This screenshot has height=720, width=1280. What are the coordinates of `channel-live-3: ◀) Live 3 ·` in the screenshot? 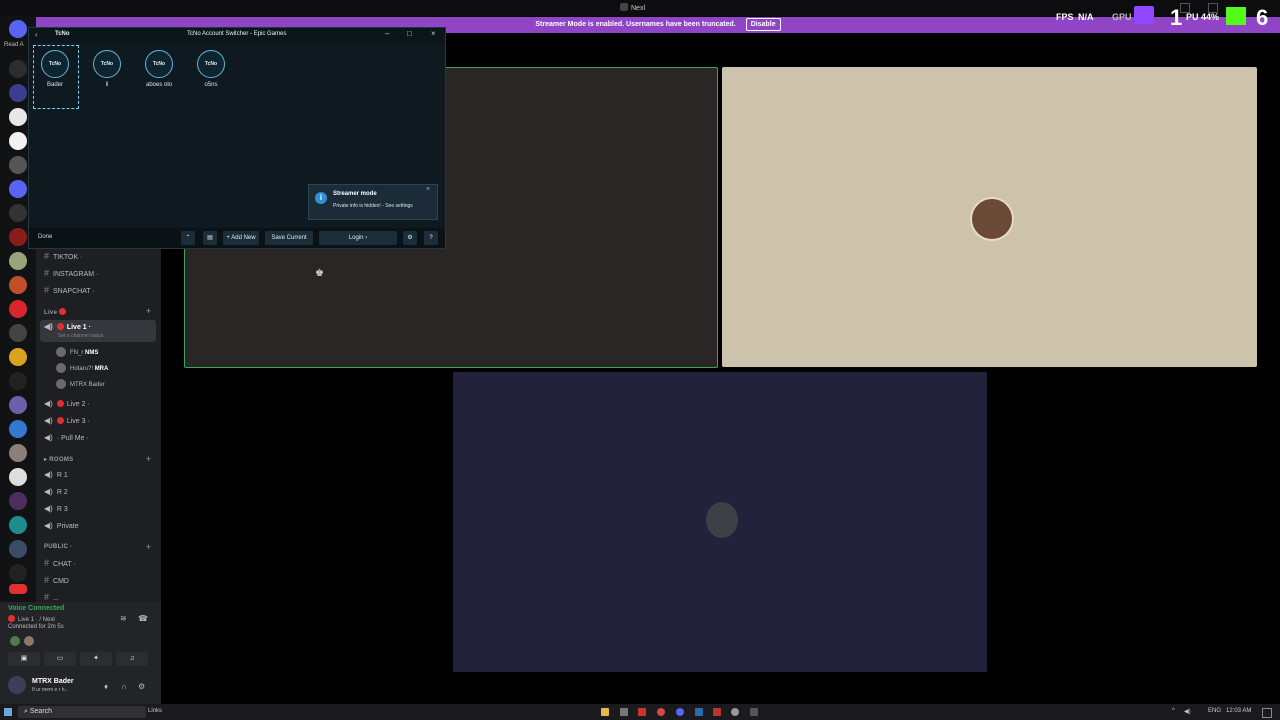 It's located at (67, 420).